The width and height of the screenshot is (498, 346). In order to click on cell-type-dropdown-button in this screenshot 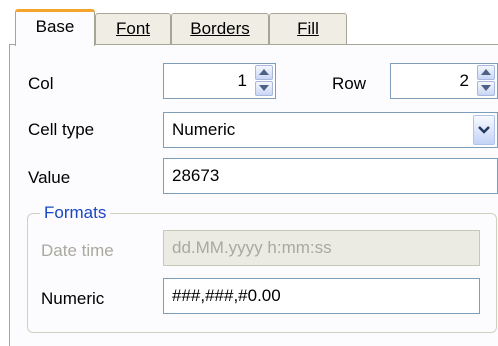, I will do `click(484, 130)`.